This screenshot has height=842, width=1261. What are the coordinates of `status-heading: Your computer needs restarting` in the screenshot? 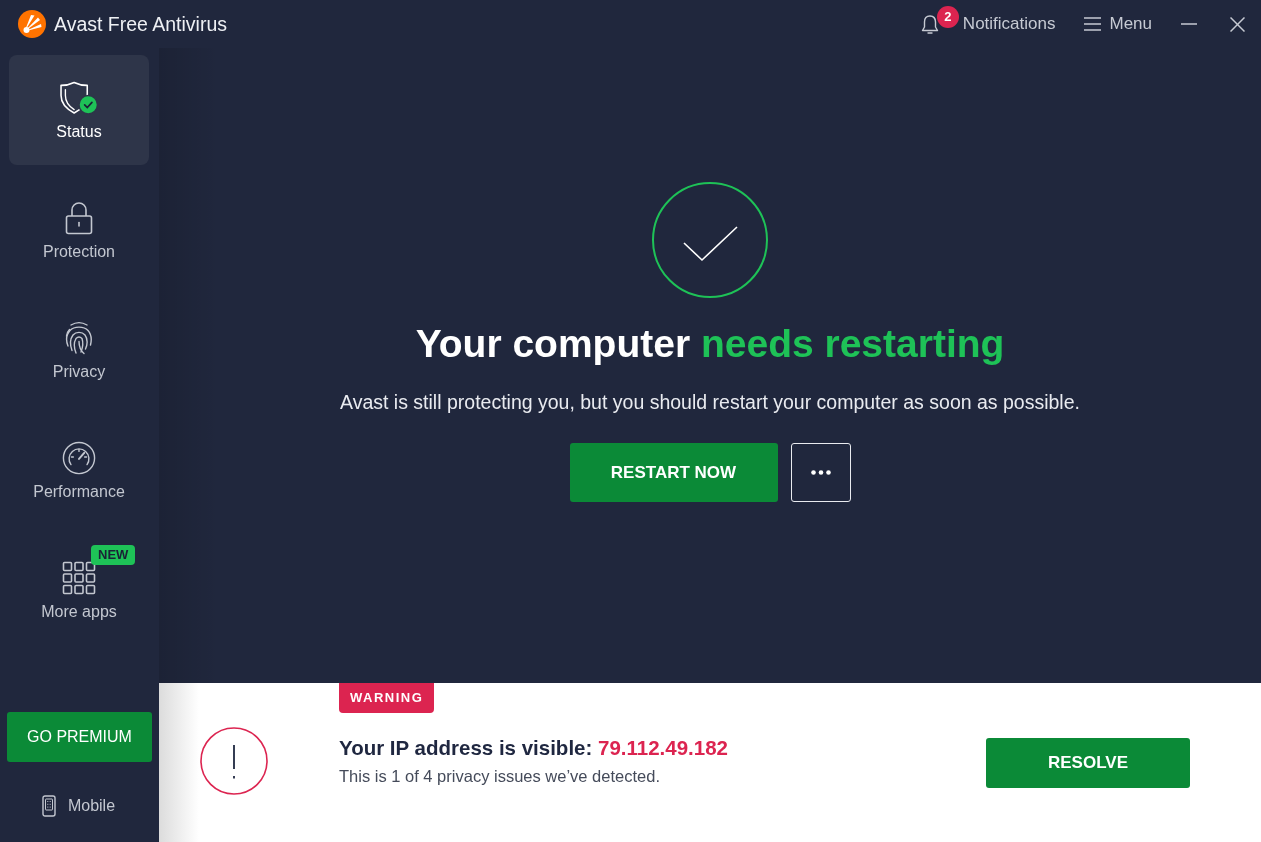 It's located at (710, 344).